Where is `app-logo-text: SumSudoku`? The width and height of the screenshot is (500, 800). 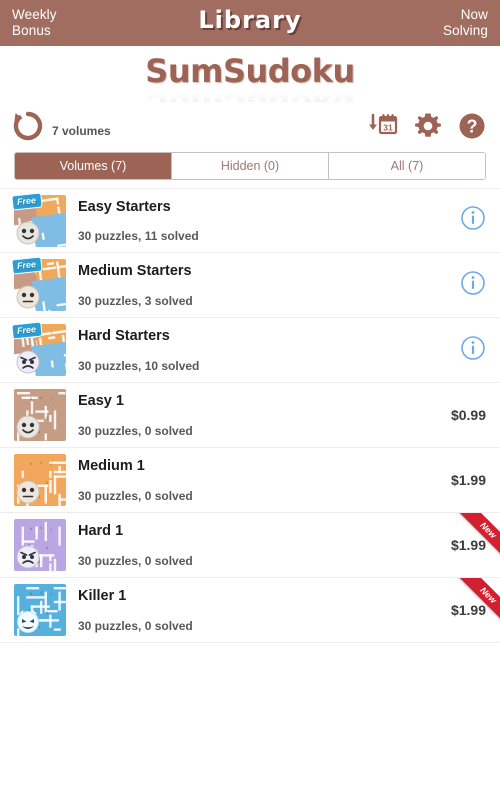 app-logo-text: SumSudoku is located at coordinates (250, 71).